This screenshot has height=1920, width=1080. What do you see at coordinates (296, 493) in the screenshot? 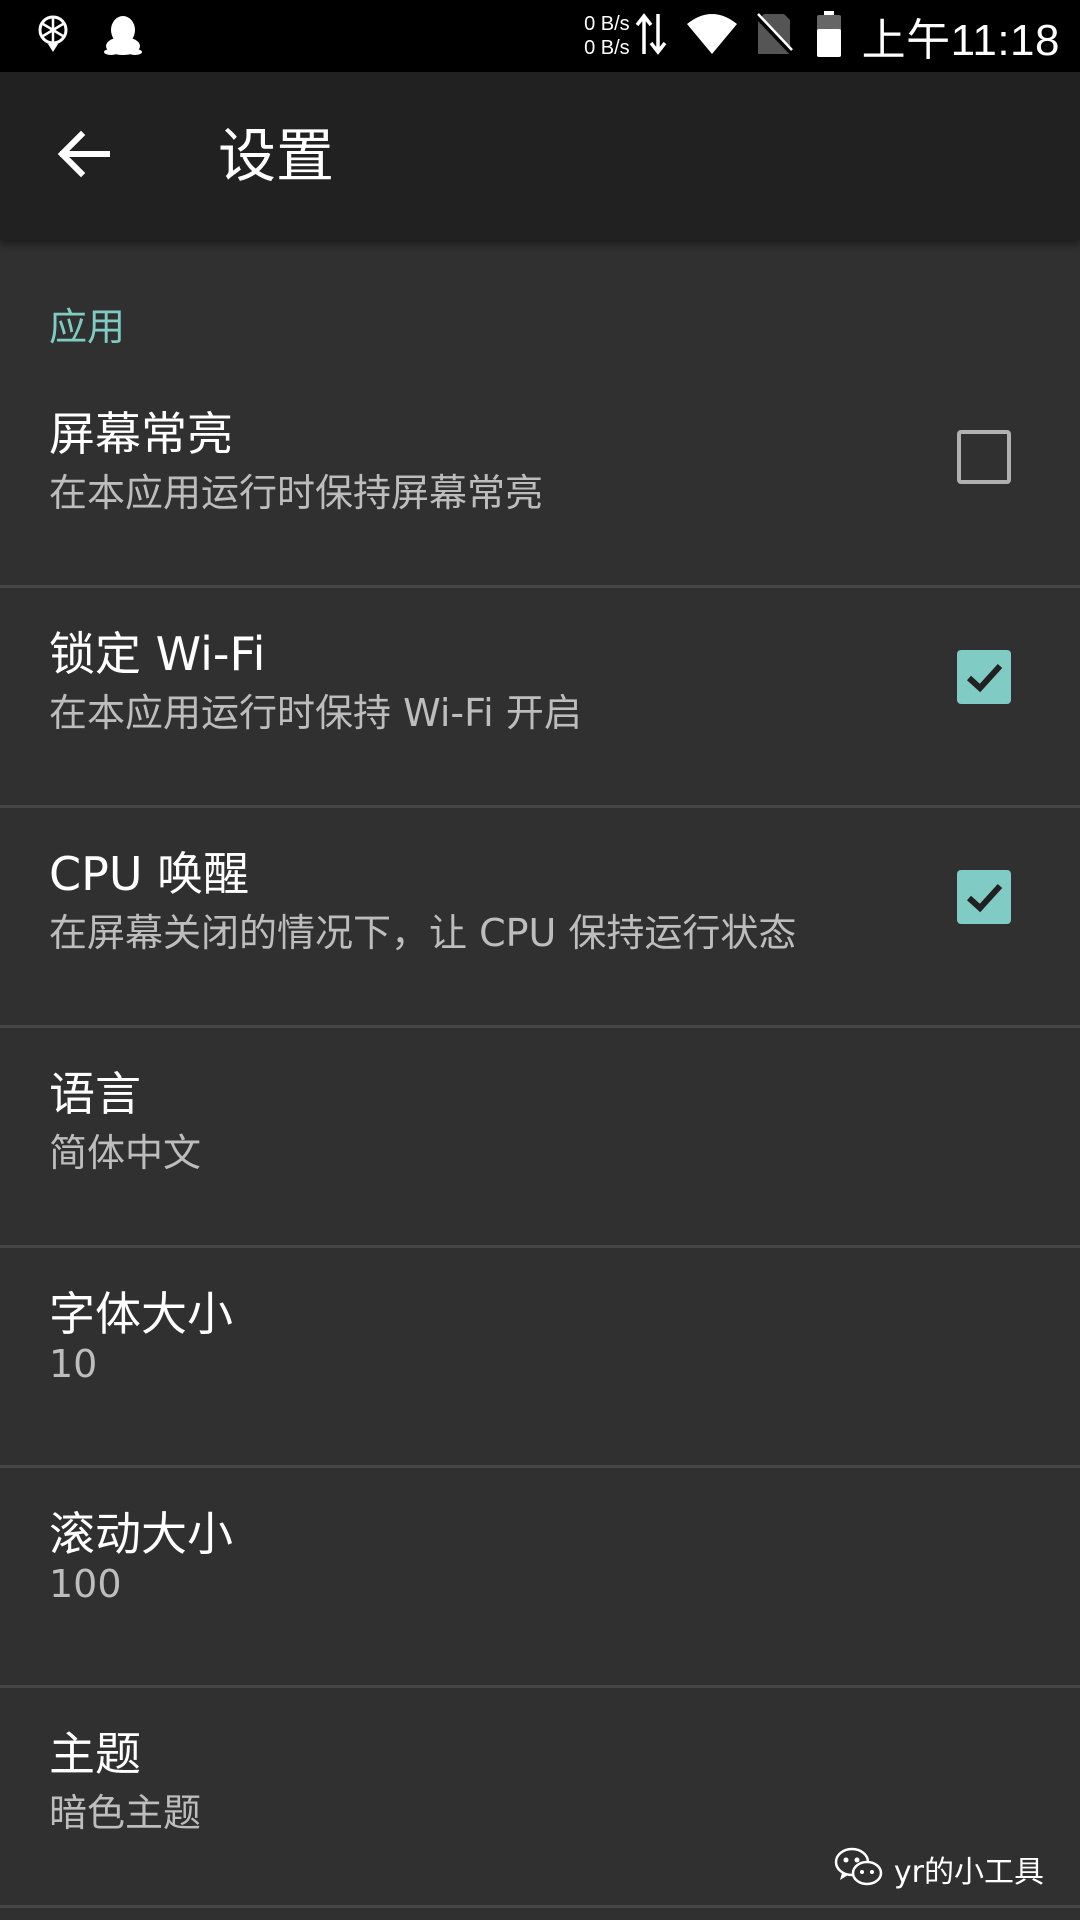
I see `pref-summary: 在本应用运行时保持屏幕常亮` at bounding box center [296, 493].